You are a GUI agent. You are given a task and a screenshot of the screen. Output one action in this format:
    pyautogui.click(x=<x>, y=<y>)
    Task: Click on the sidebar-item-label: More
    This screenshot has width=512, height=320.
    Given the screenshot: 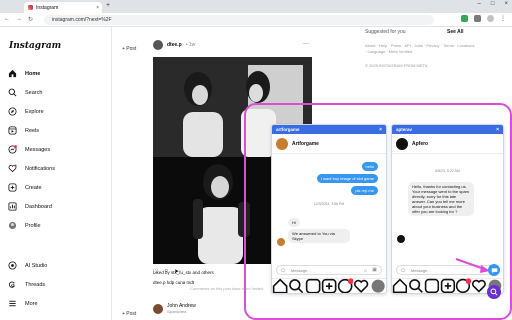 What is the action you would take?
    pyautogui.click(x=31, y=303)
    